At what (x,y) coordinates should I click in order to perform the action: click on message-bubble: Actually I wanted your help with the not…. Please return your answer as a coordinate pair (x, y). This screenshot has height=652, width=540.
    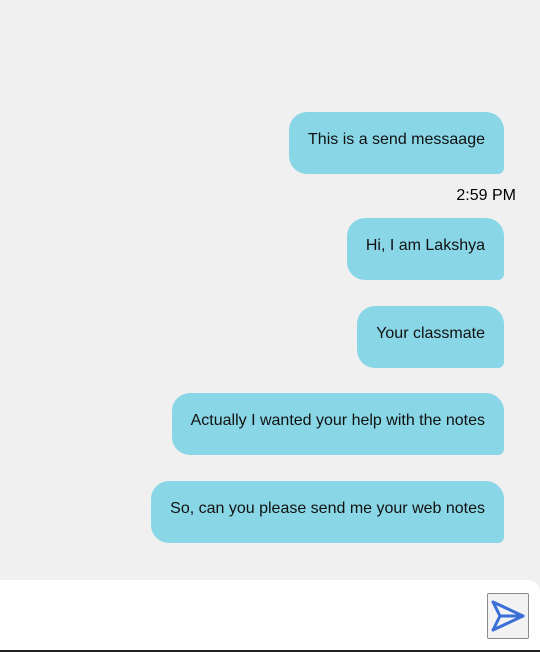
    Looking at the image, I should click on (337, 424).